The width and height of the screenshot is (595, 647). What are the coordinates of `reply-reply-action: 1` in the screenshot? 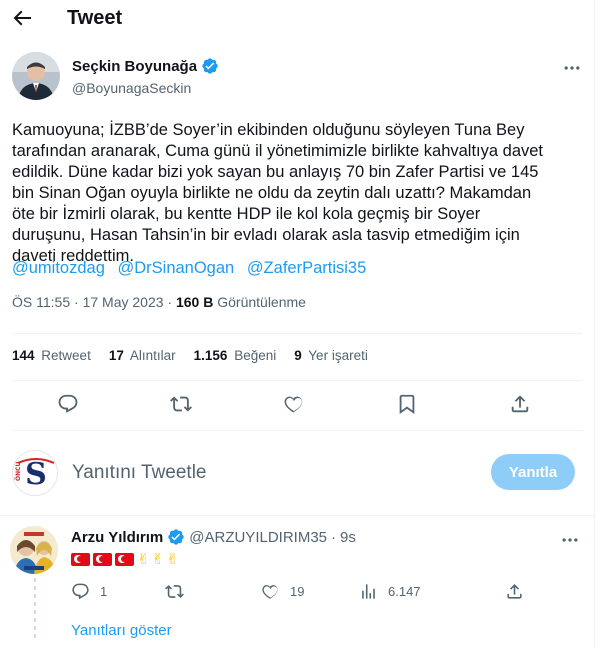 It's located at (89, 591).